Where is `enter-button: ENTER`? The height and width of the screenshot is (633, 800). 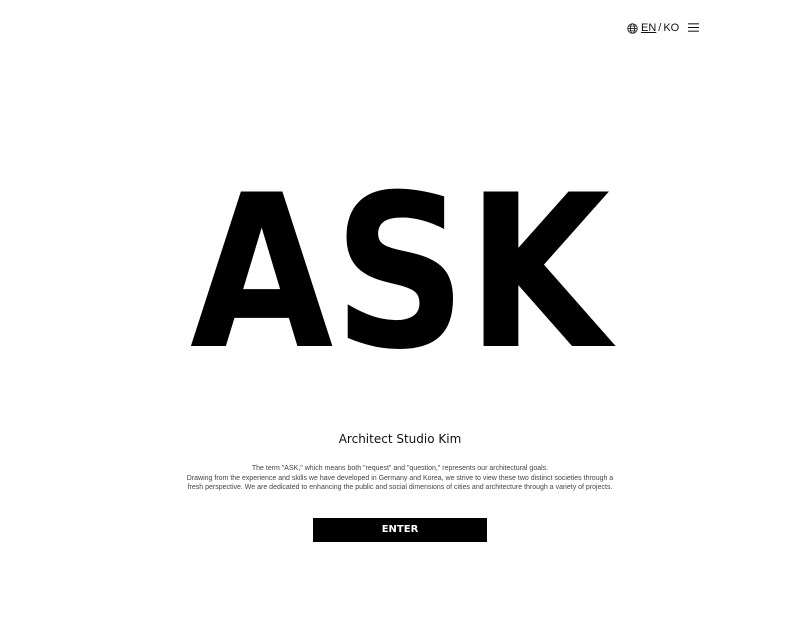 enter-button: ENTER is located at coordinates (400, 530).